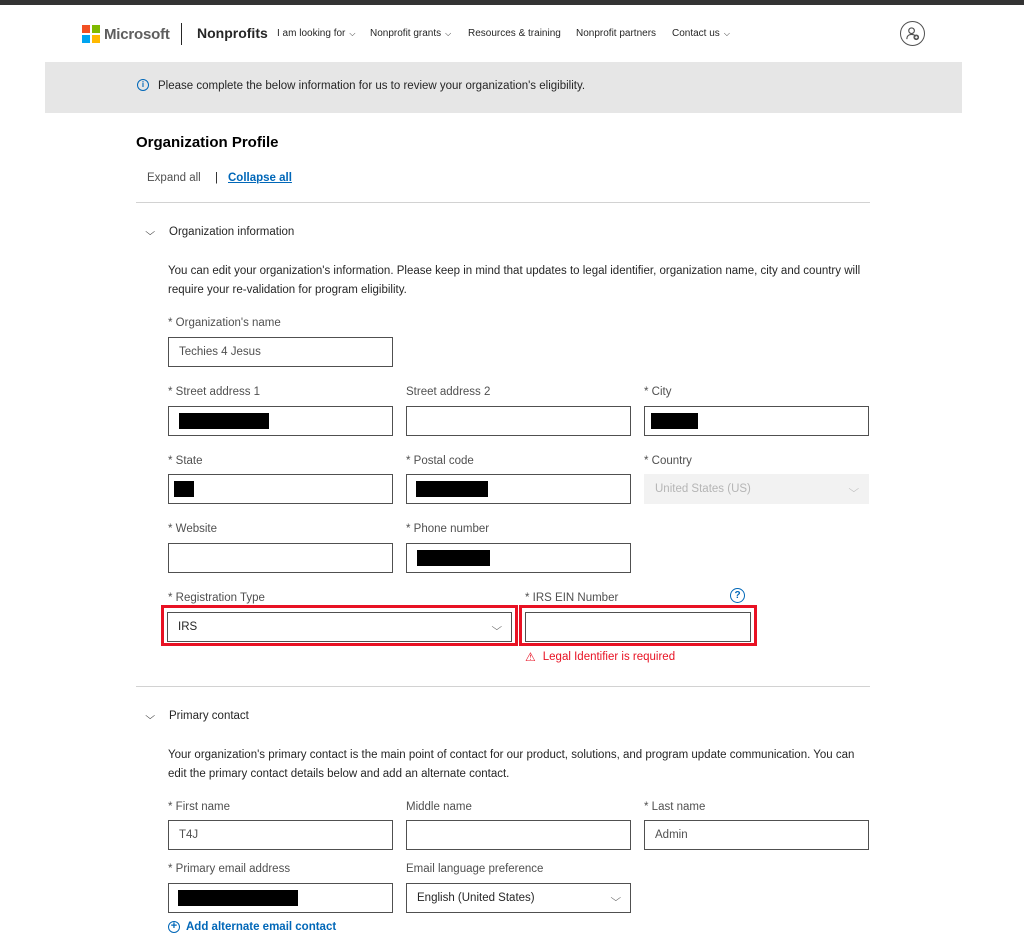 The height and width of the screenshot is (939, 1024). Describe the element at coordinates (703, 489) in the screenshot. I see `country-value: United States (US)` at that location.